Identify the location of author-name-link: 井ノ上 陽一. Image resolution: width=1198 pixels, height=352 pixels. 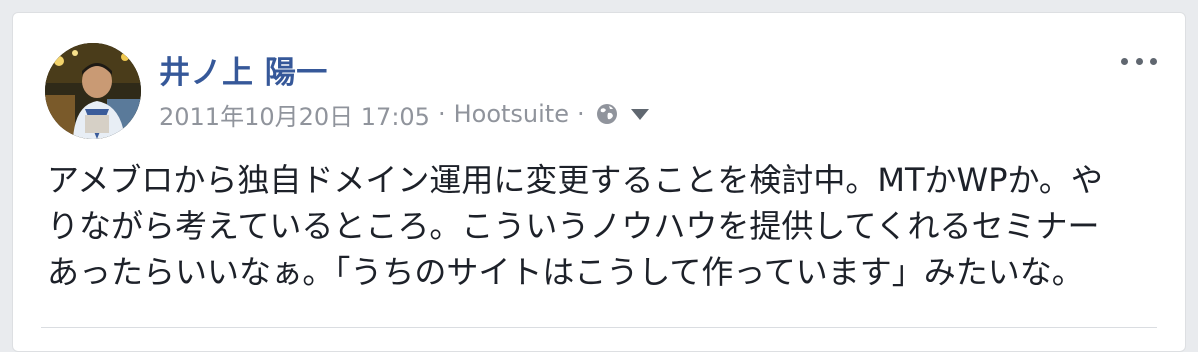
(243, 69).